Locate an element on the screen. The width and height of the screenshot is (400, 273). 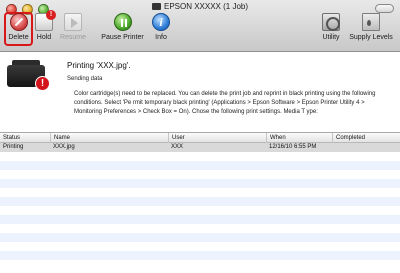
resume-label: Resume is located at coordinates (73, 37).